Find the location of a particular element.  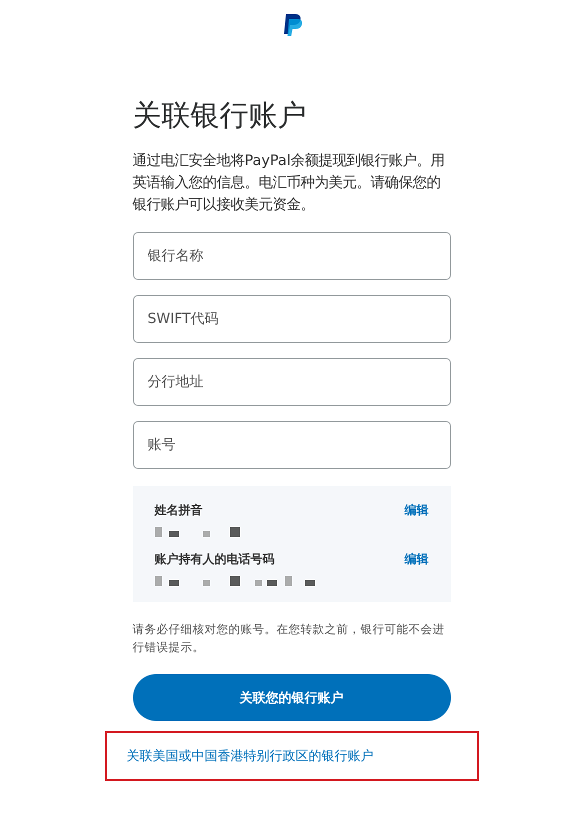

input-field: 账号 is located at coordinates (291, 445).